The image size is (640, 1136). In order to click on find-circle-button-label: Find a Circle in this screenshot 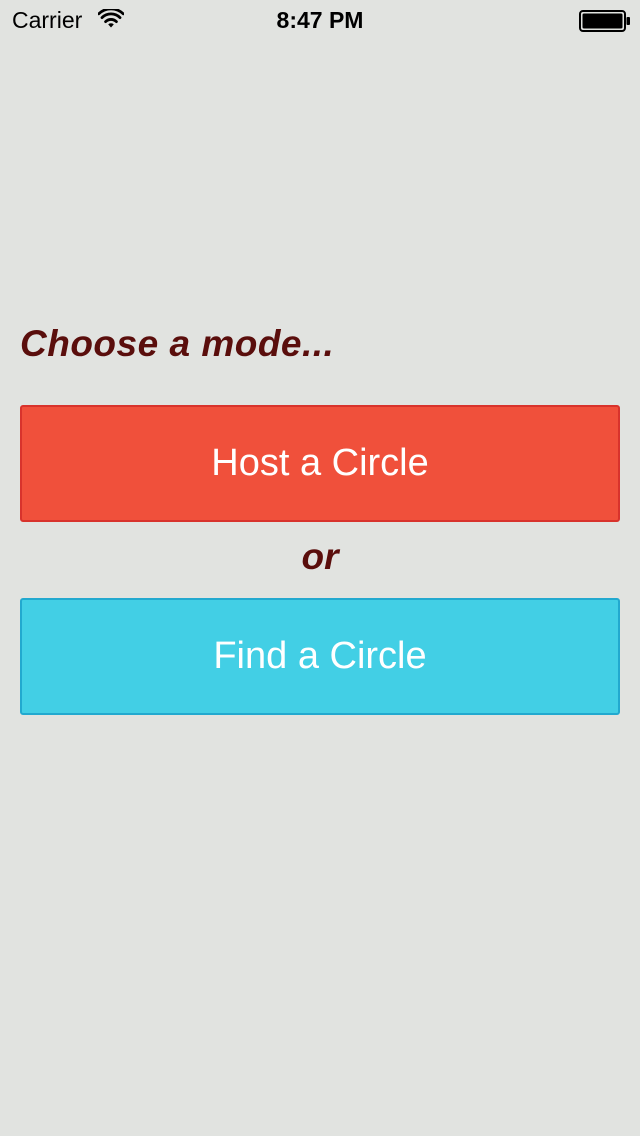, I will do `click(320, 656)`.